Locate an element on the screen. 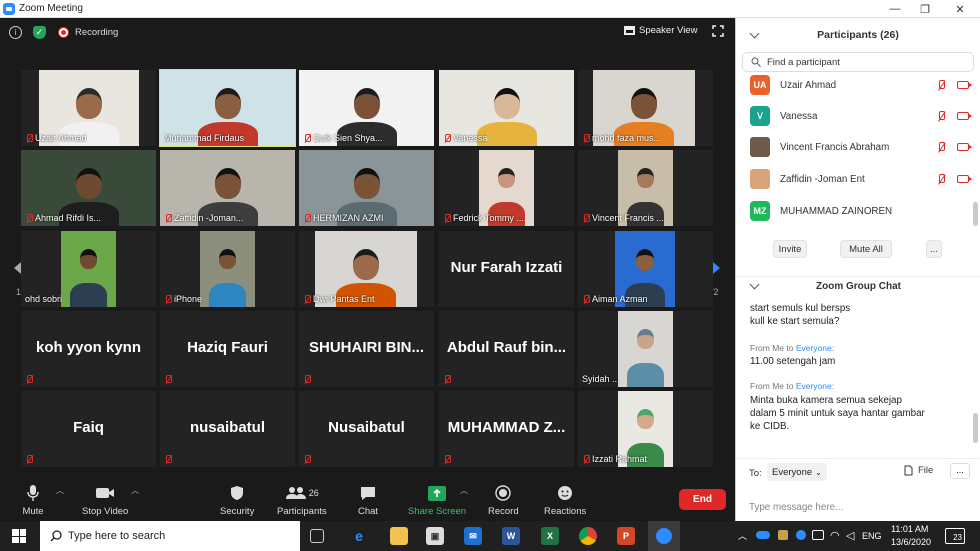  share-screen-button: Share Screen is located at coordinates (437, 500).